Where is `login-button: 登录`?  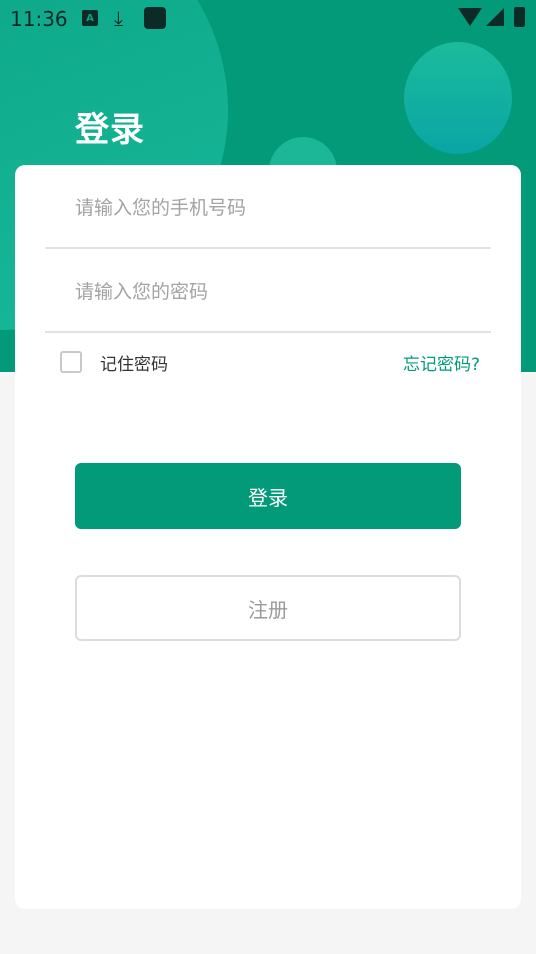
login-button: 登录 is located at coordinates (268, 496).